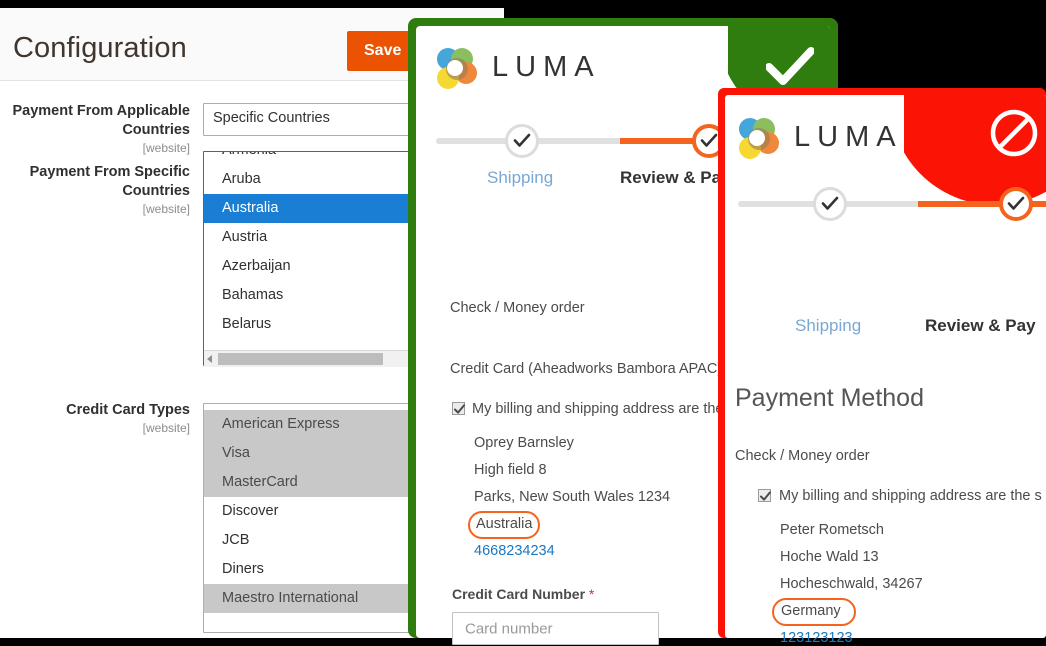 The height and width of the screenshot is (646, 1046). I want to click on page-title: Configuration, so click(100, 48).